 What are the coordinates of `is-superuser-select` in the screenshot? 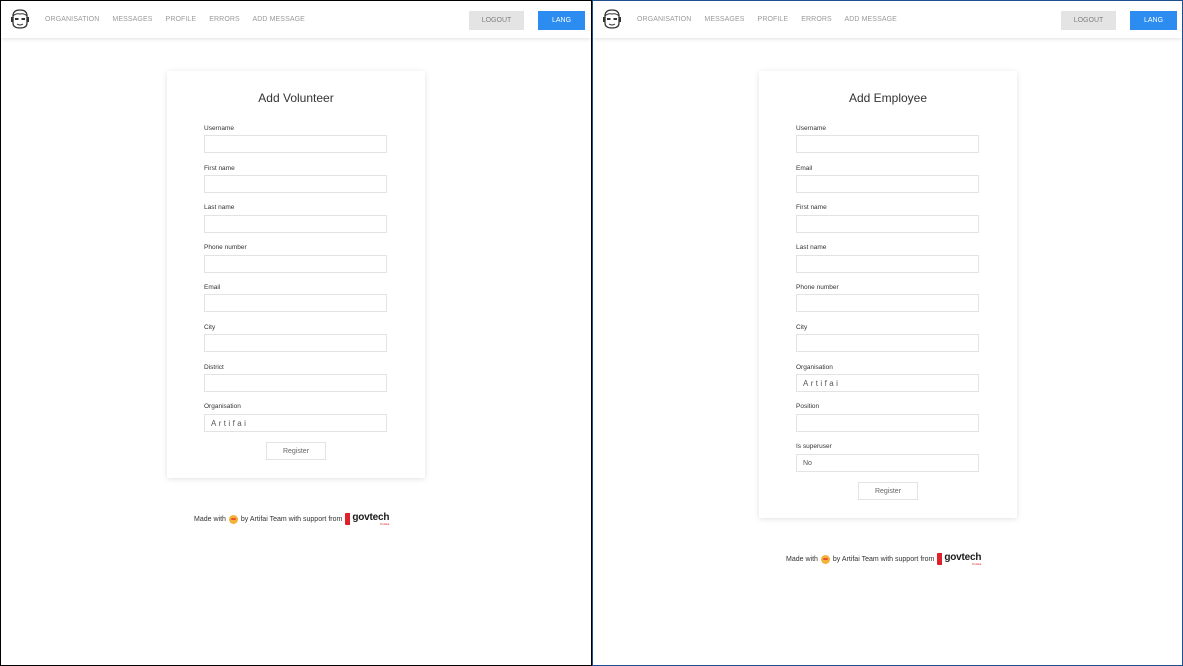 It's located at (887, 463).